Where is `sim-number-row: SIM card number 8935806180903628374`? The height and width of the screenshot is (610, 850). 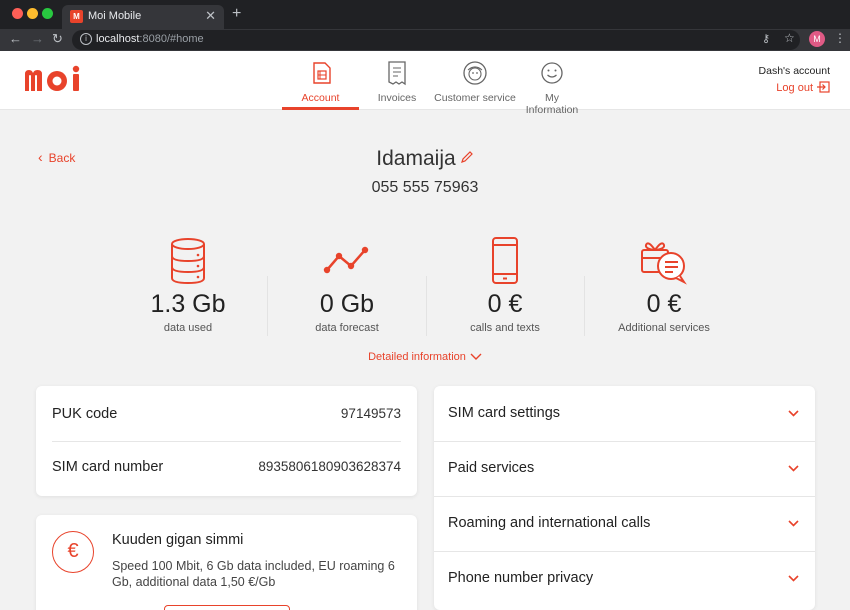
sim-number-row: SIM card number 8935806180903628374 is located at coordinates (226, 467).